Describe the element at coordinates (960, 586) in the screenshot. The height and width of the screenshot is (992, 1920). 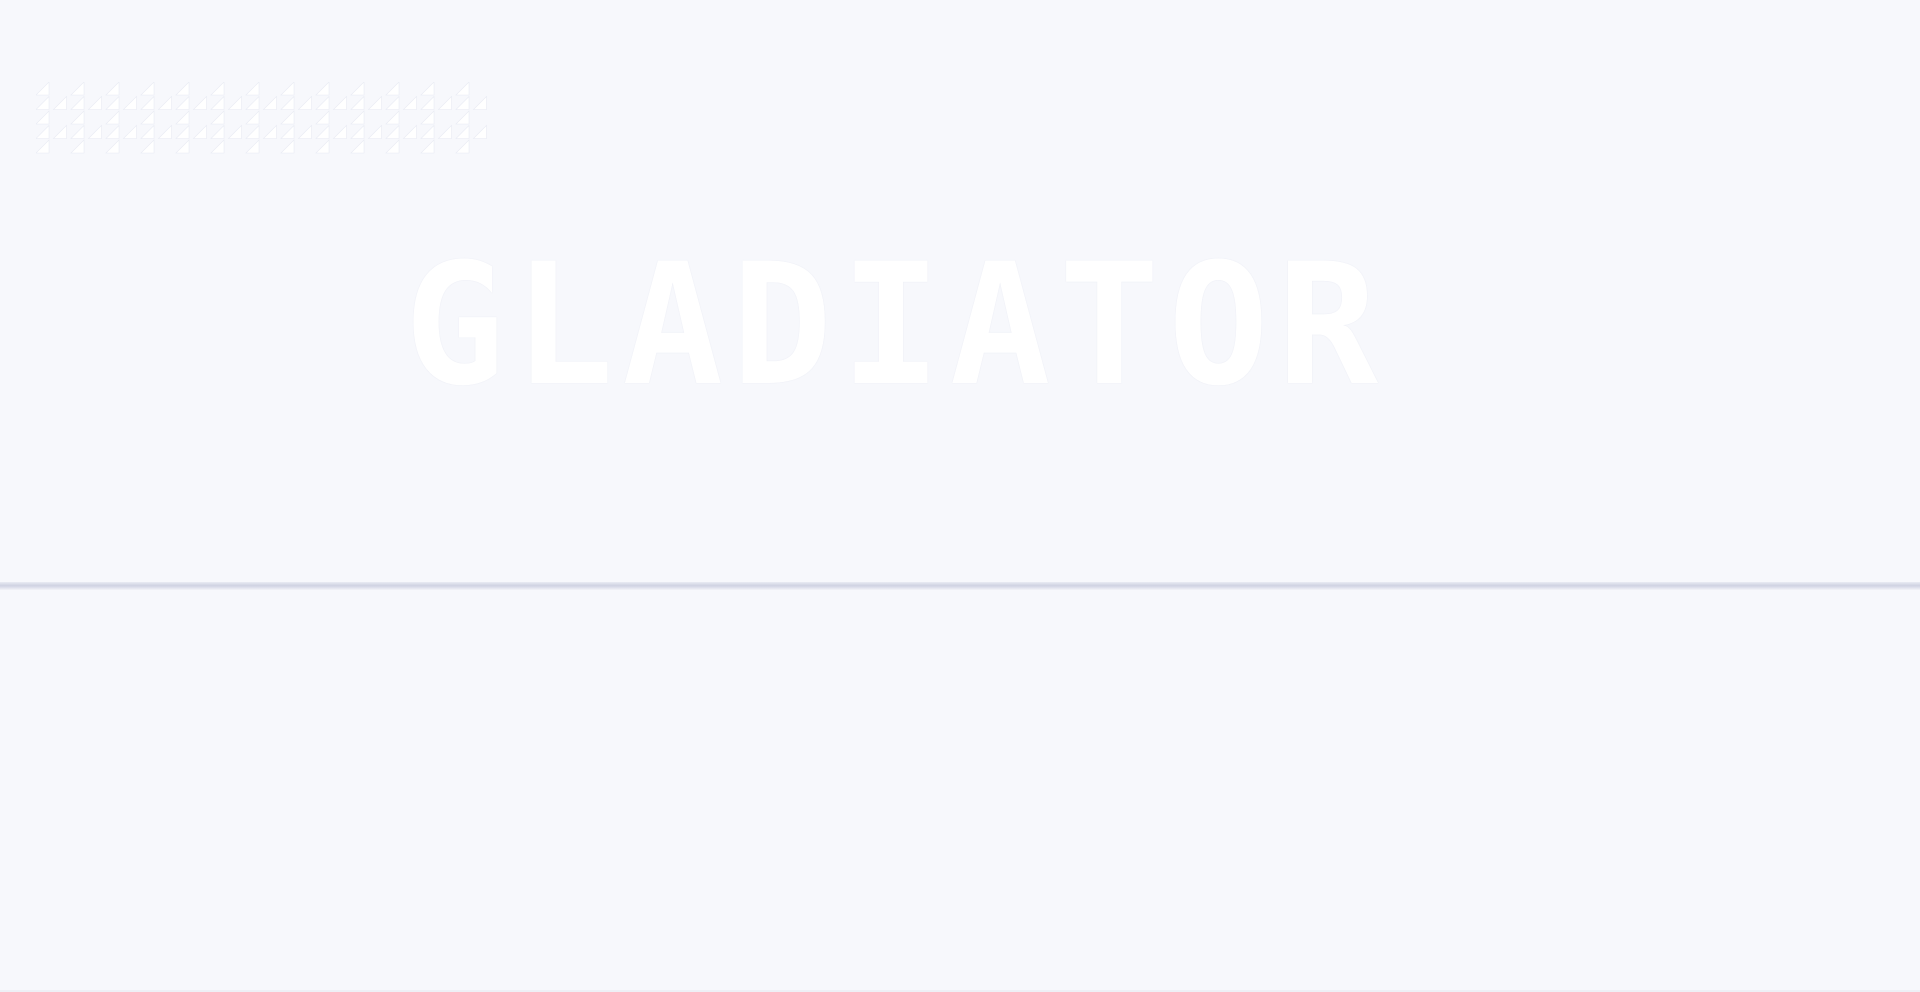
I see `section-divider` at that location.